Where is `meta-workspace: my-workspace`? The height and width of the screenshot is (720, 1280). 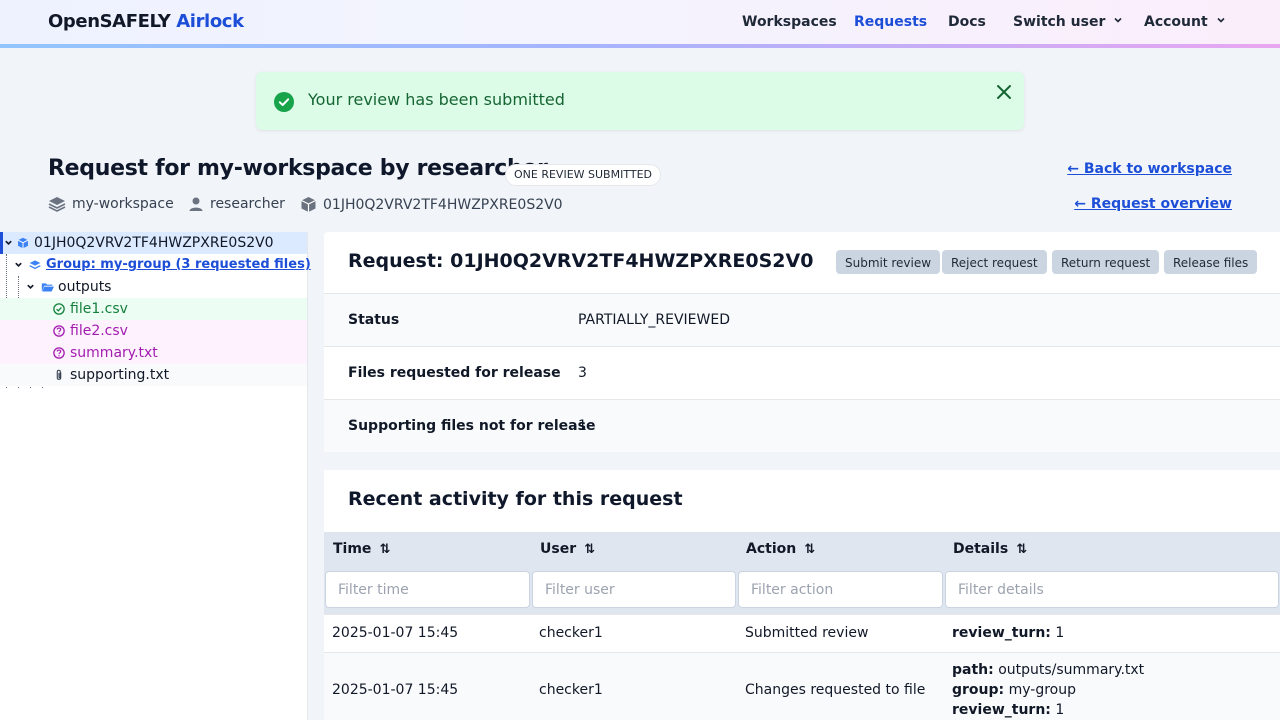 meta-workspace: my-workspace is located at coordinates (111, 204).